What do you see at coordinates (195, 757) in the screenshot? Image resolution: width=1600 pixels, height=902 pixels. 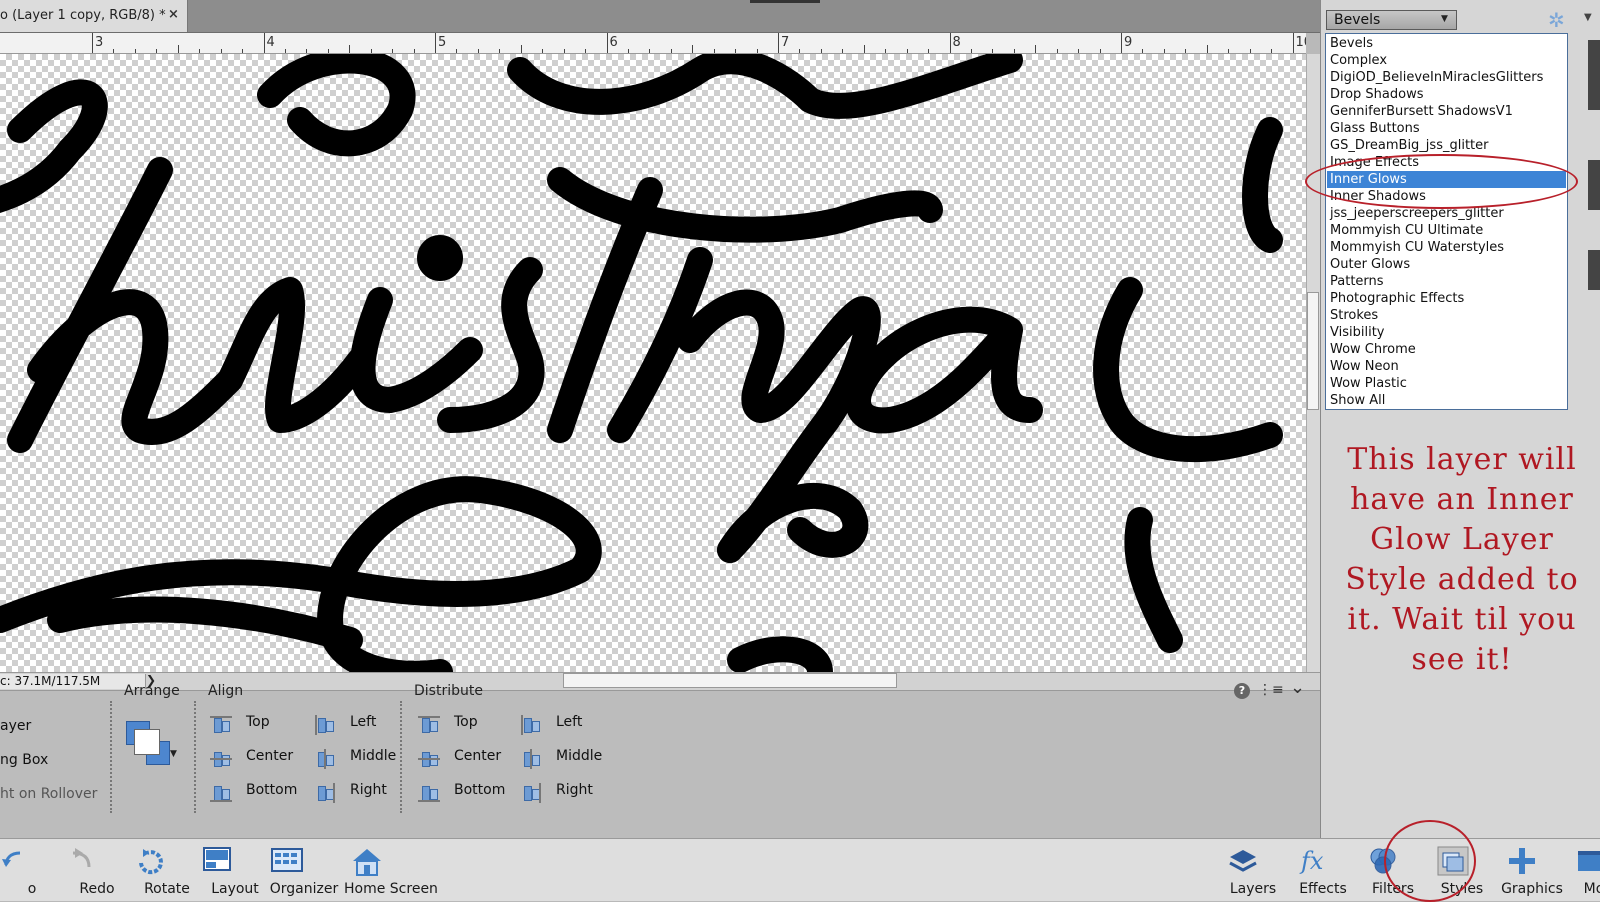 I see `separator` at bounding box center [195, 757].